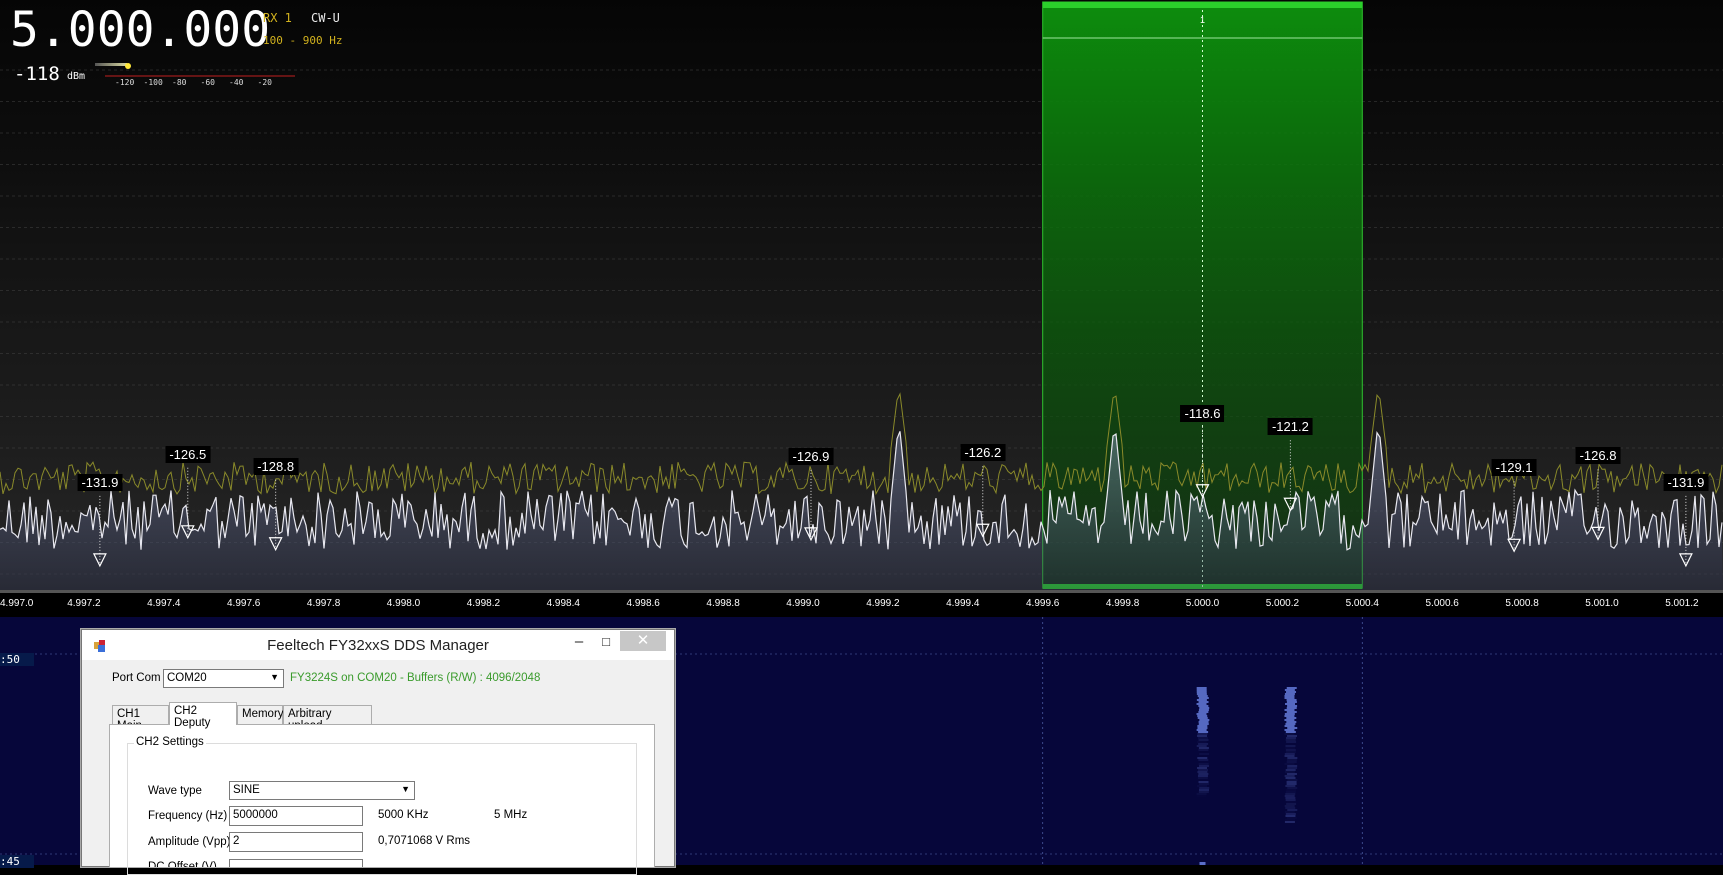 The image size is (1723, 875). Describe the element at coordinates (1602, 603) in the screenshot. I see `axis-tick-label: 5.001.0` at that location.